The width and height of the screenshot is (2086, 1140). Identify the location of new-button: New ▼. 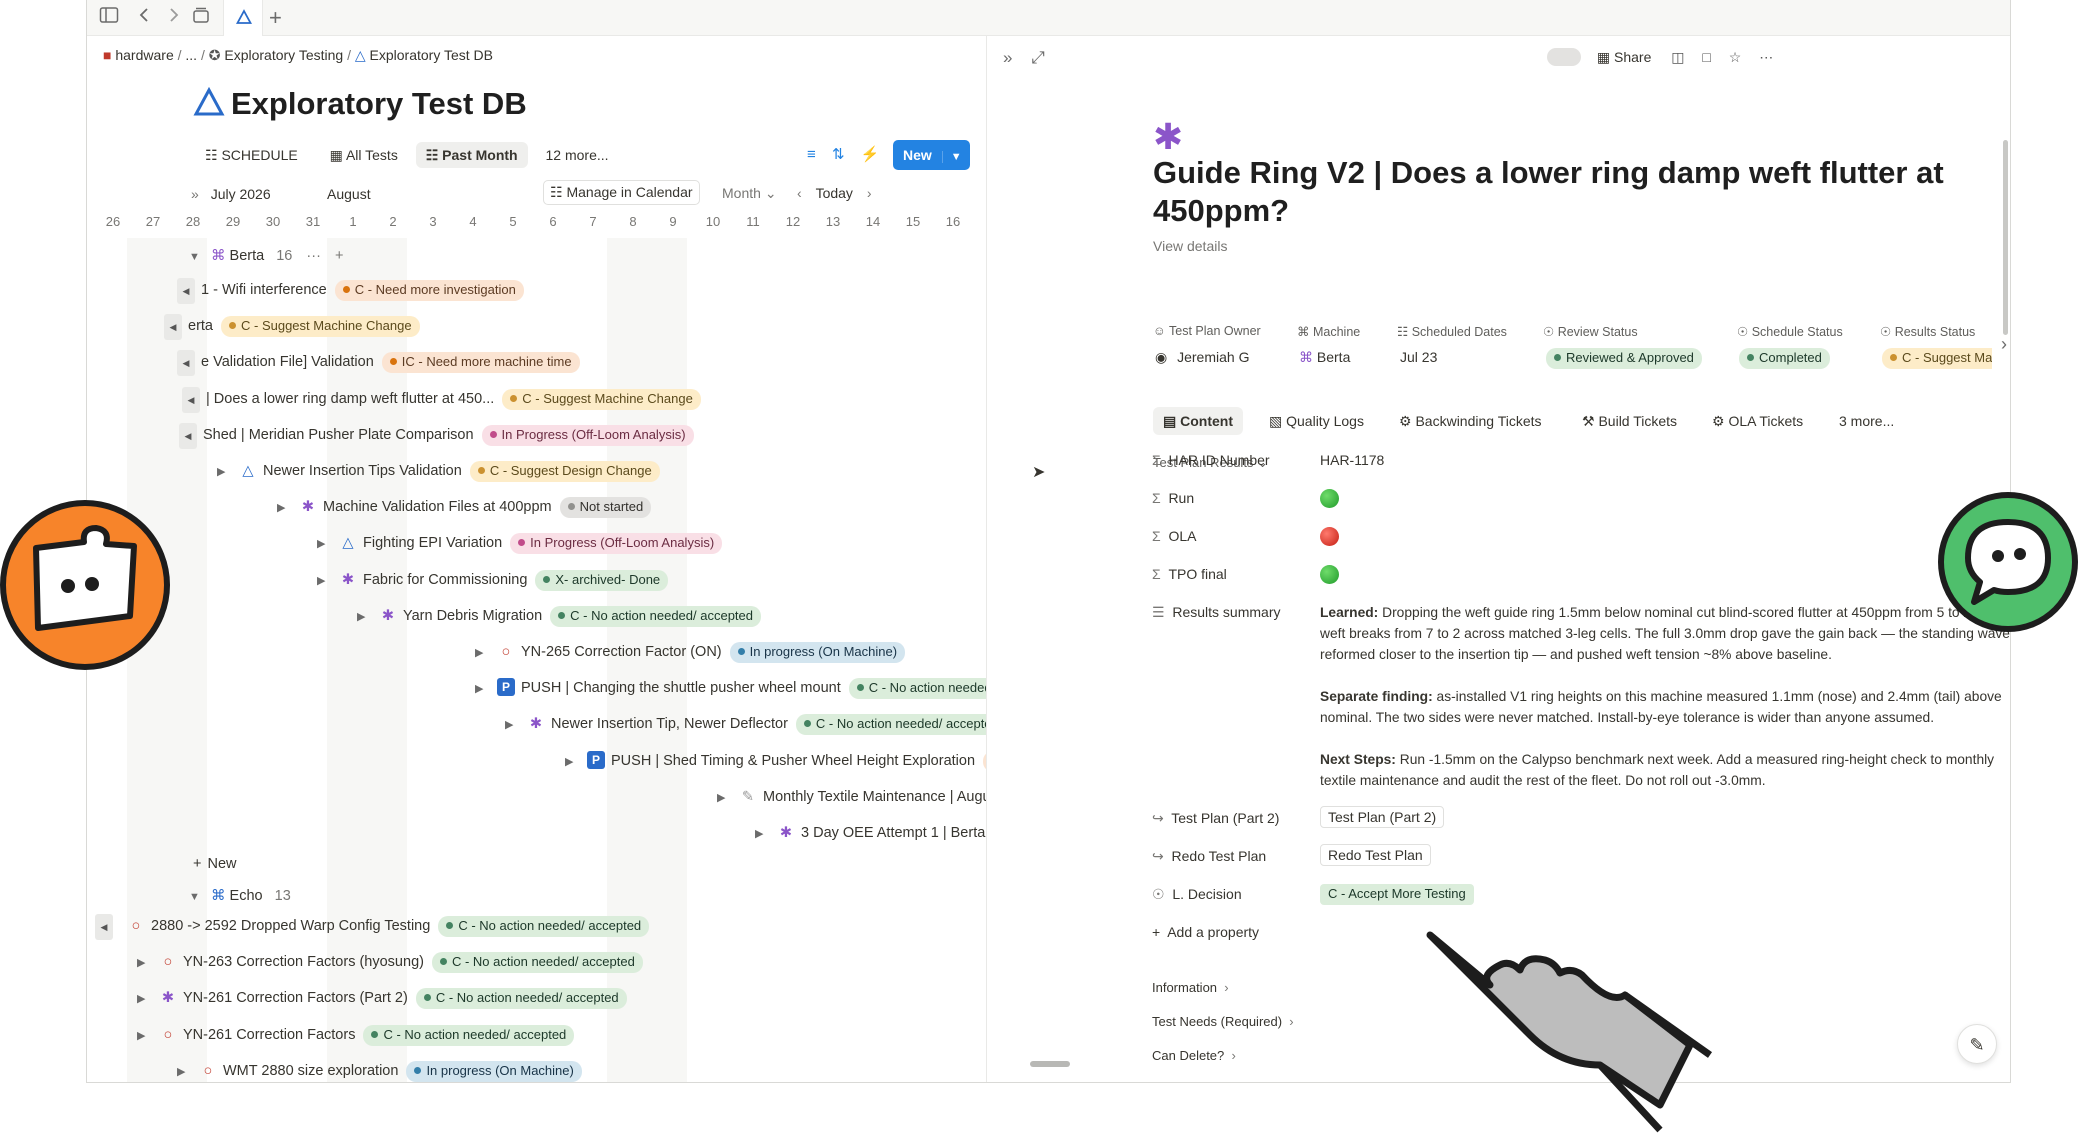
(931, 155).